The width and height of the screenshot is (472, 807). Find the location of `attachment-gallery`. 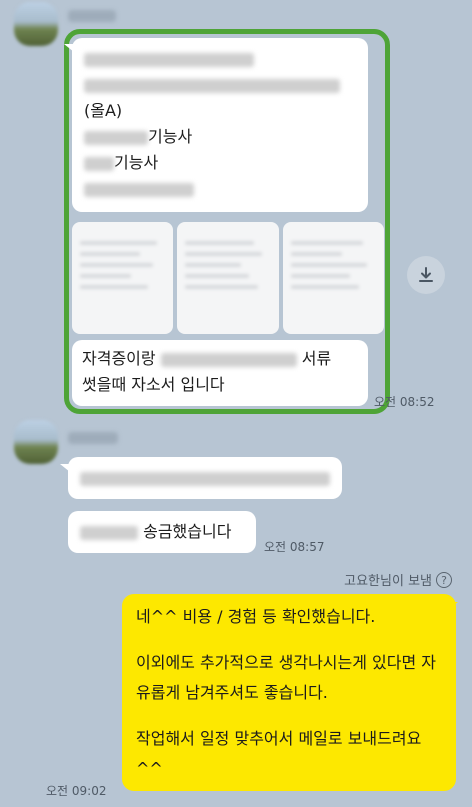

attachment-gallery is located at coordinates (228, 278).